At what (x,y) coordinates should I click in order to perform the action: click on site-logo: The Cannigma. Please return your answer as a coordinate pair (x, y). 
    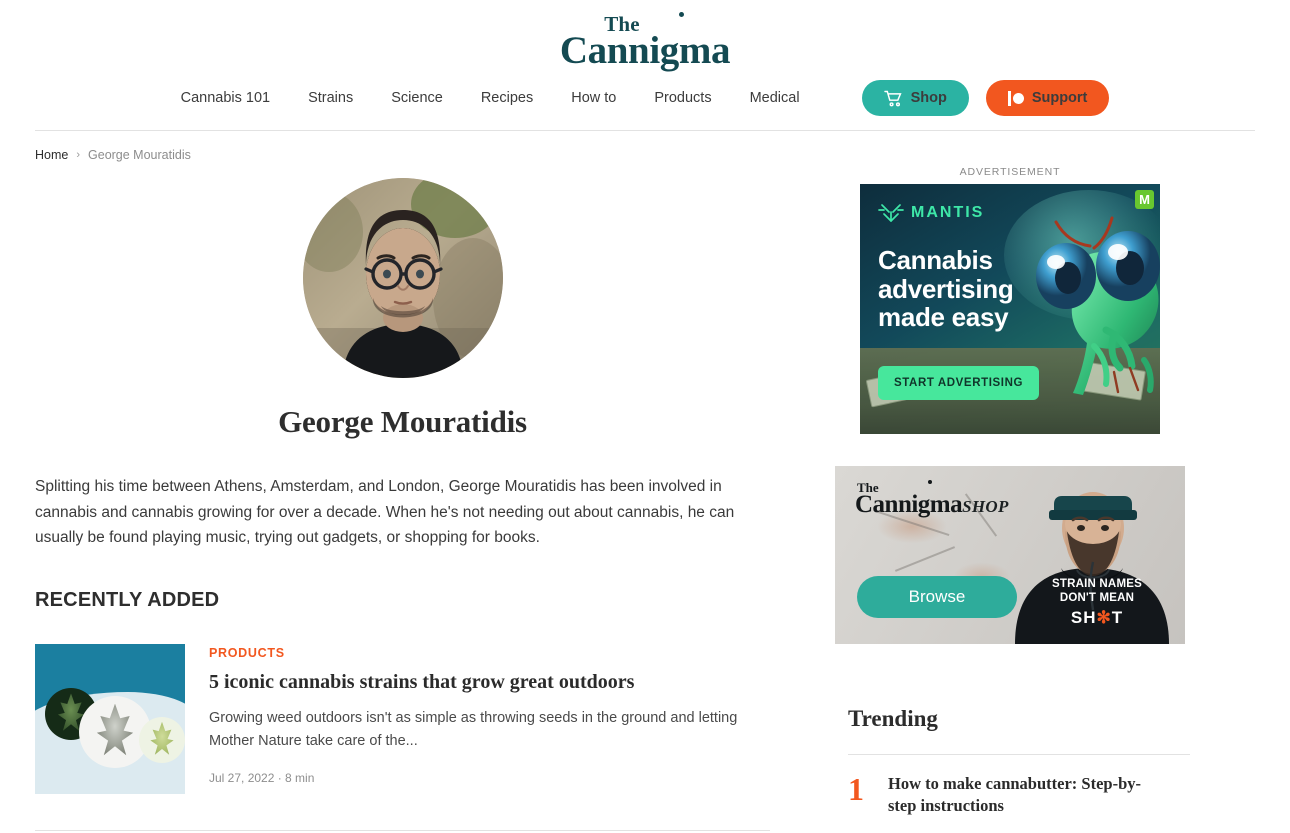
    Looking at the image, I should click on (645, 42).